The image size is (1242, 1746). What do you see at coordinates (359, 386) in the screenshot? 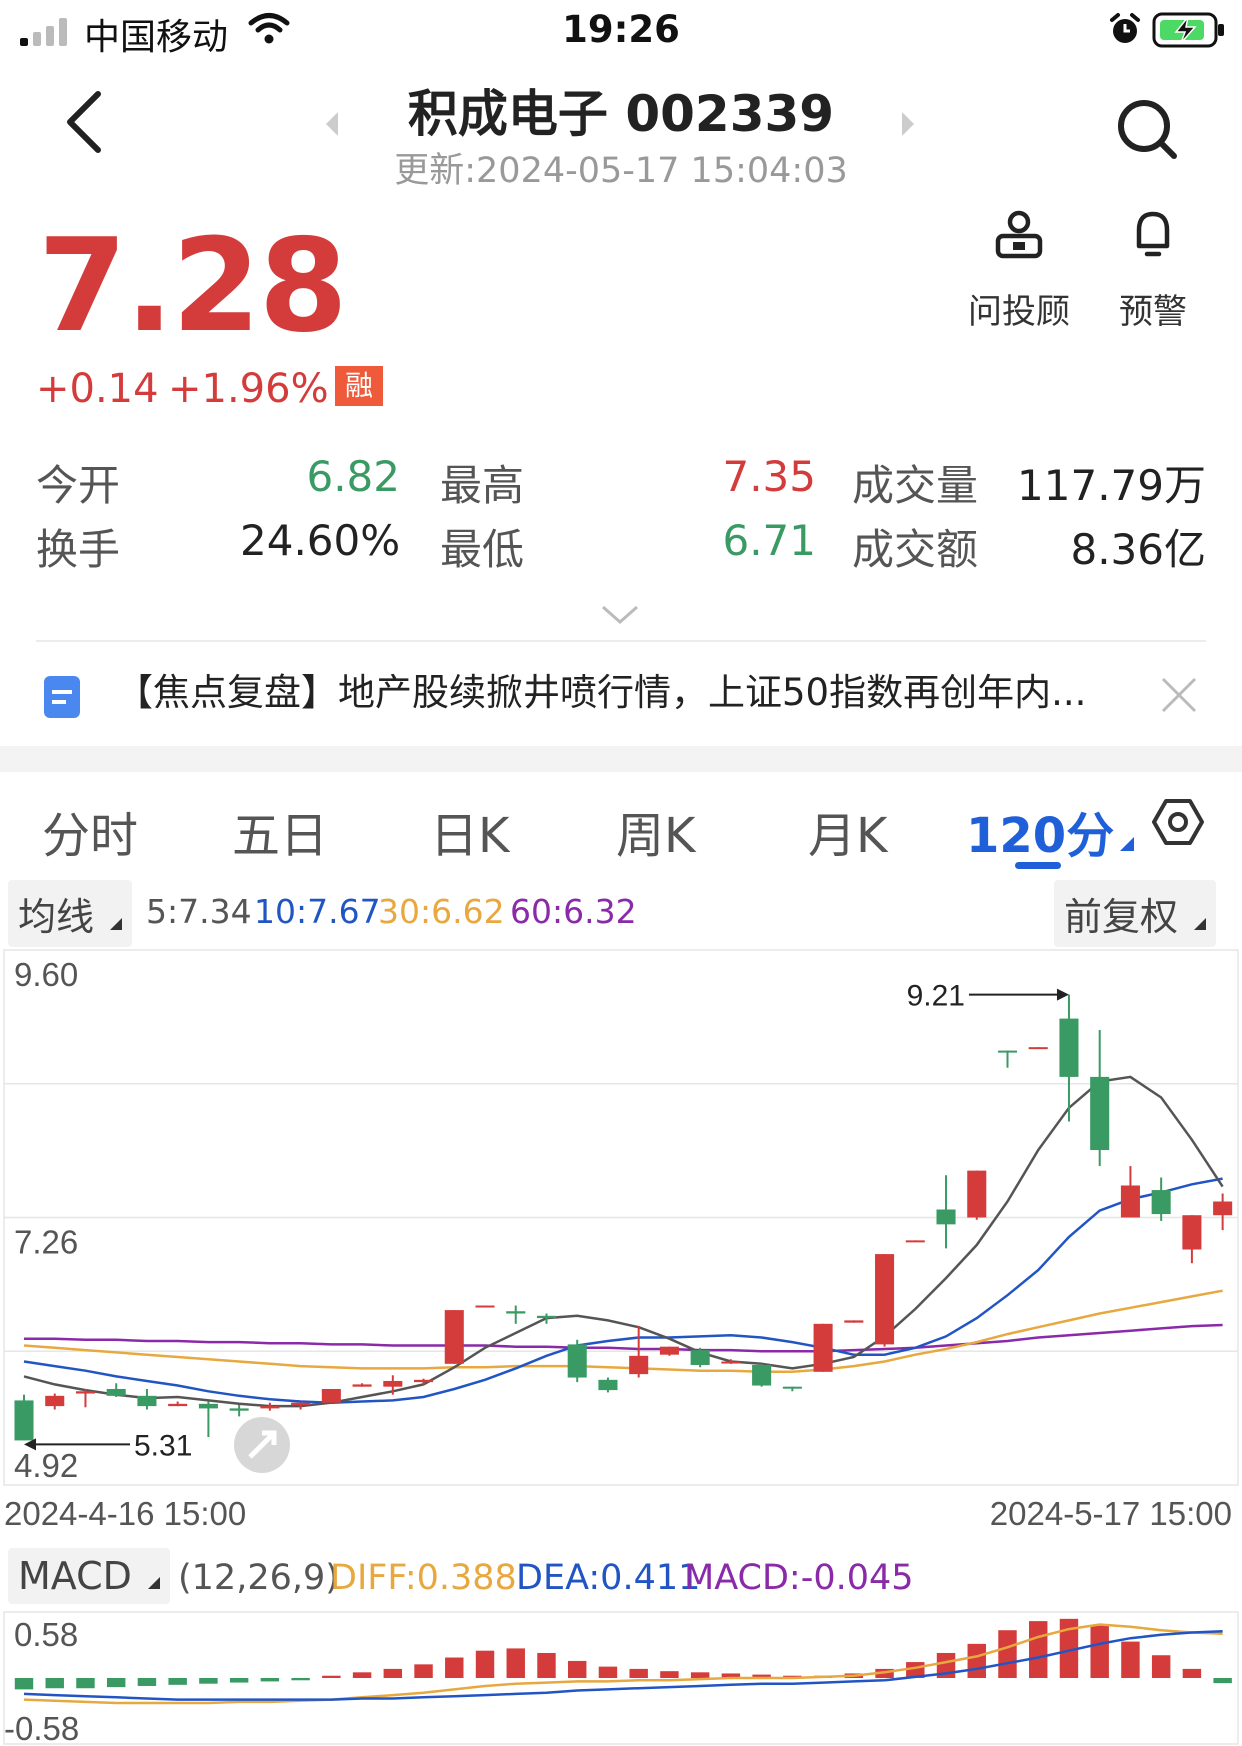
I see `margin-badge: 融` at bounding box center [359, 386].